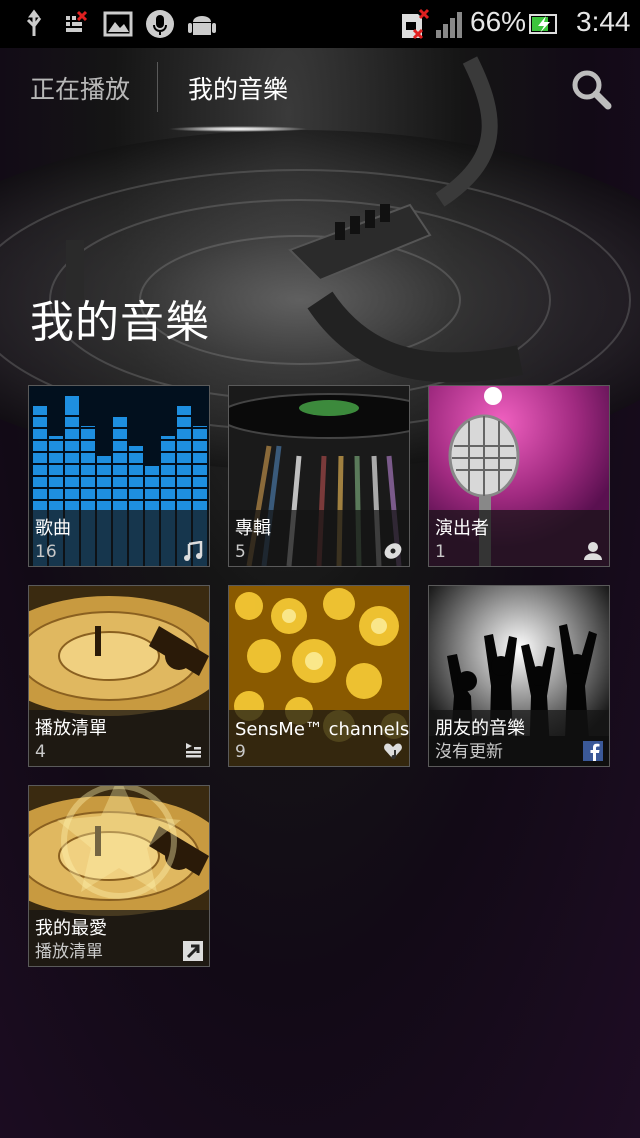 The height and width of the screenshot is (1138, 640). Describe the element at coordinates (519, 676) in the screenshot. I see `tile-friends-music: 朋友的音樂 沒有更新` at that location.